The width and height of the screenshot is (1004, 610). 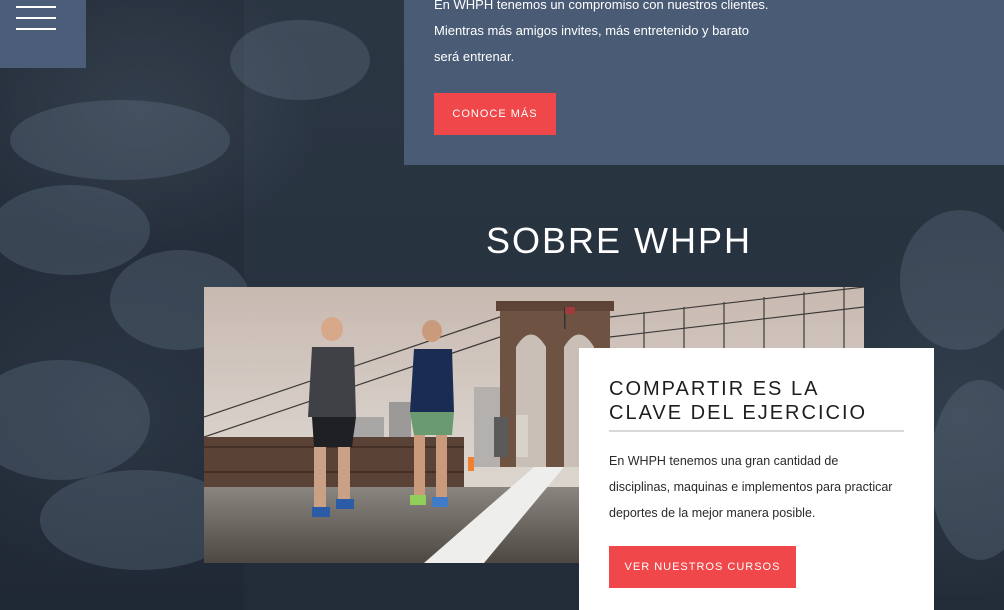 What do you see at coordinates (619, 240) in the screenshot?
I see `section-title: SOBRE WHPH` at bounding box center [619, 240].